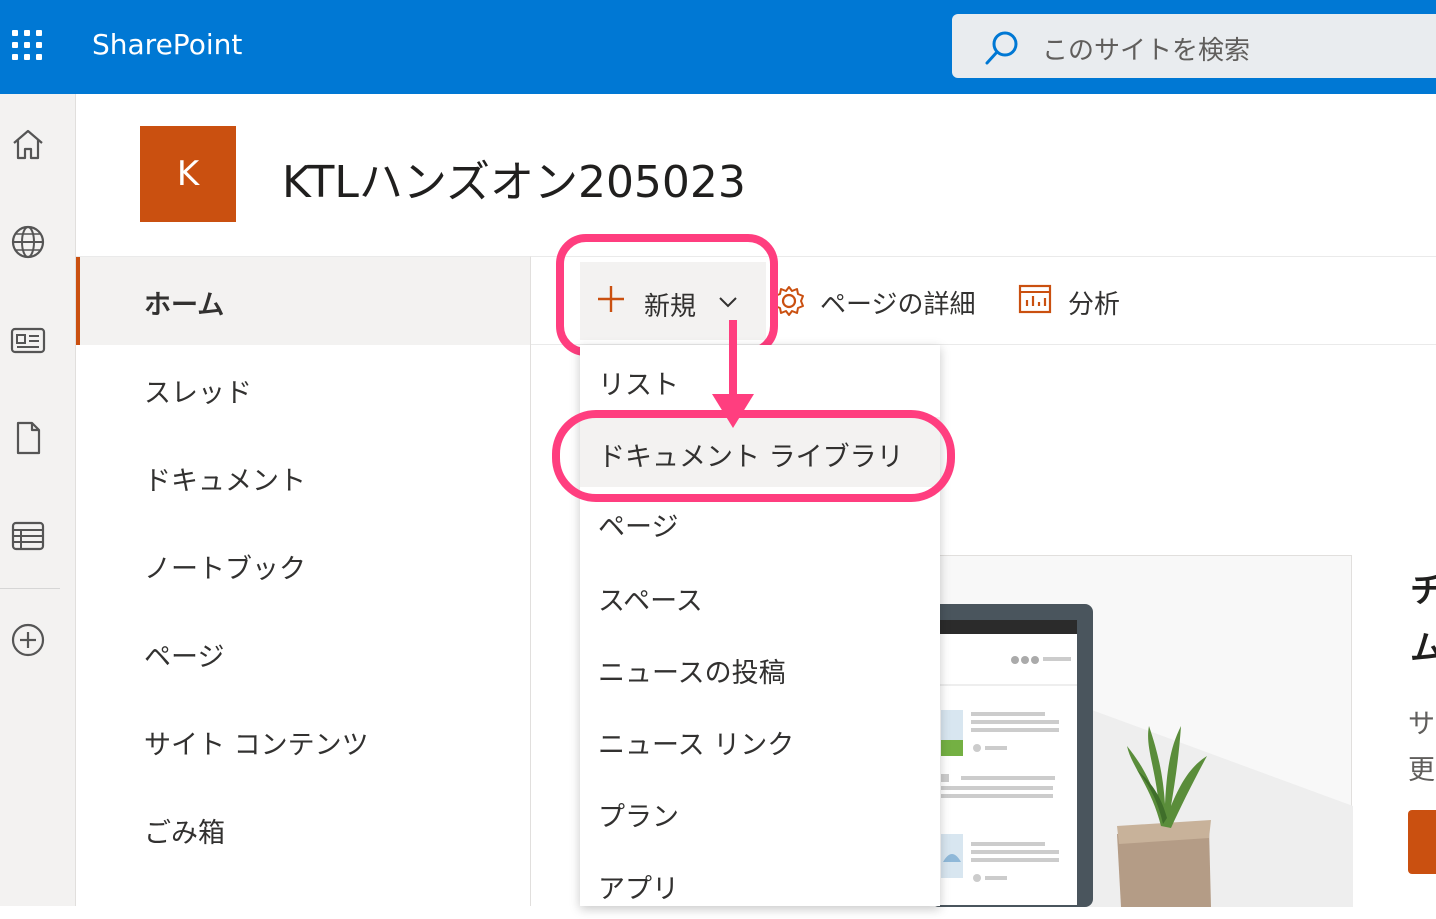  What do you see at coordinates (696, 745) in the screenshot?
I see `menu-item-label: ニュース リンク` at bounding box center [696, 745].